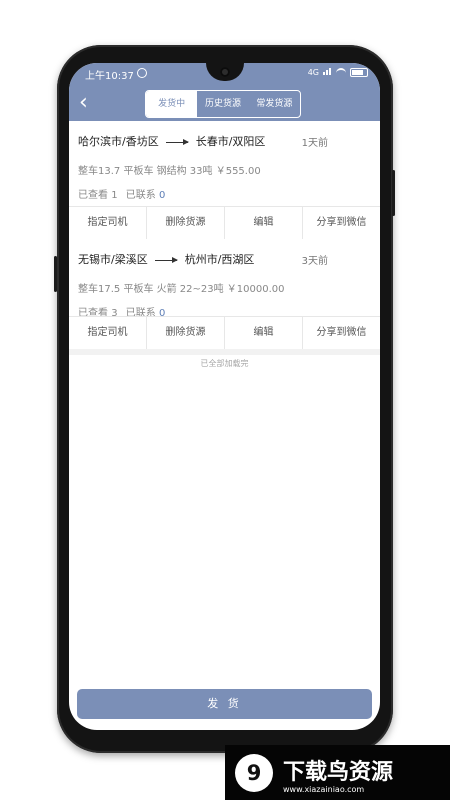  What do you see at coordinates (224, 704) in the screenshot?
I see `ship-button: 发 货` at bounding box center [224, 704].